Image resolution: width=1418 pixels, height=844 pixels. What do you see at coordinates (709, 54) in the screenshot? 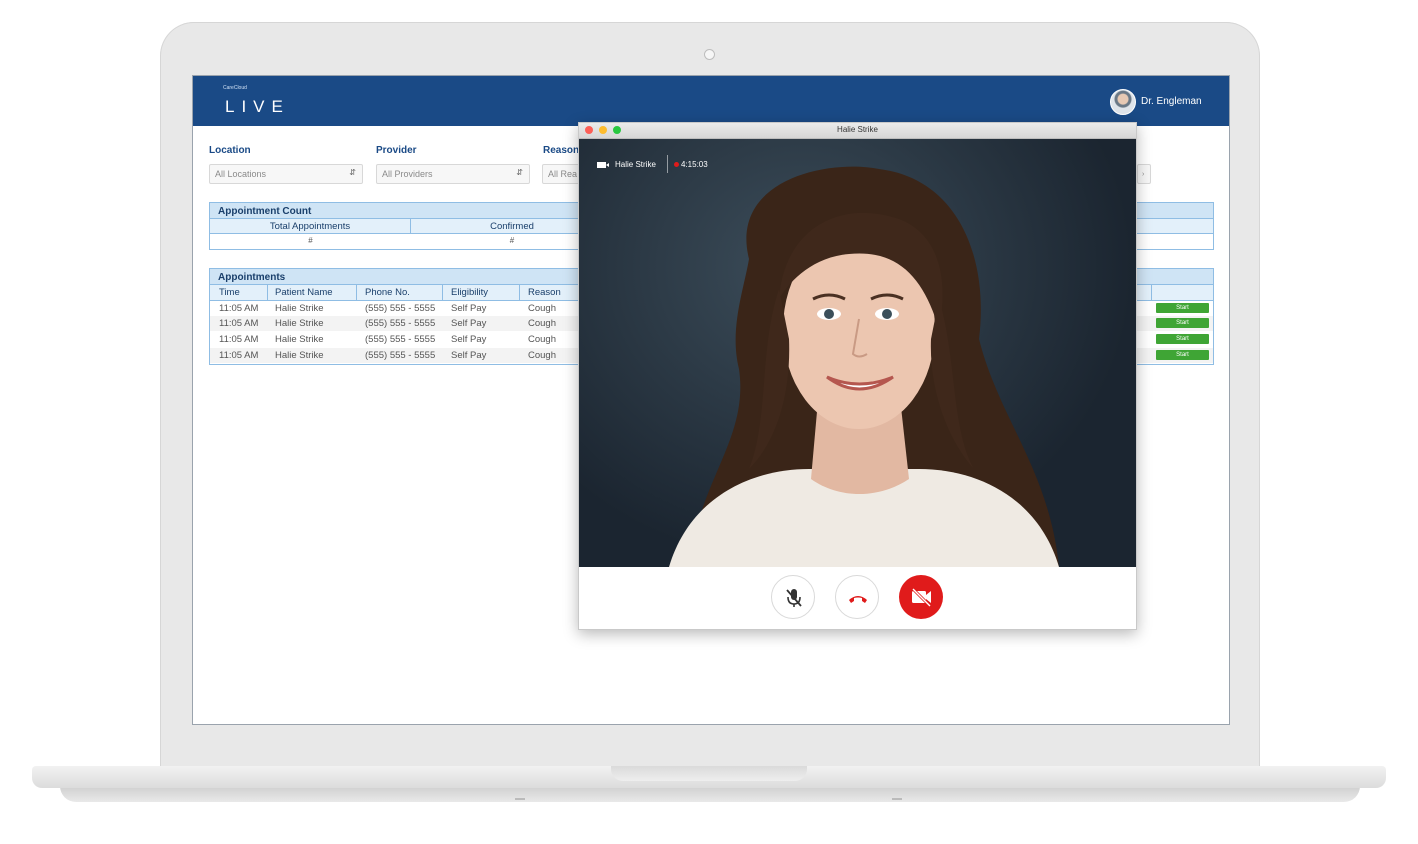
I see `webcam` at bounding box center [709, 54].